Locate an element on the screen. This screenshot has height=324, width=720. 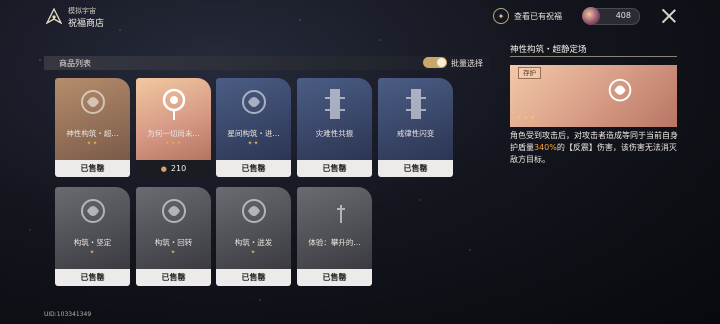
blessing-card: 神性构筑・超... ✦✦ 已售罄 is located at coordinates (92, 127).